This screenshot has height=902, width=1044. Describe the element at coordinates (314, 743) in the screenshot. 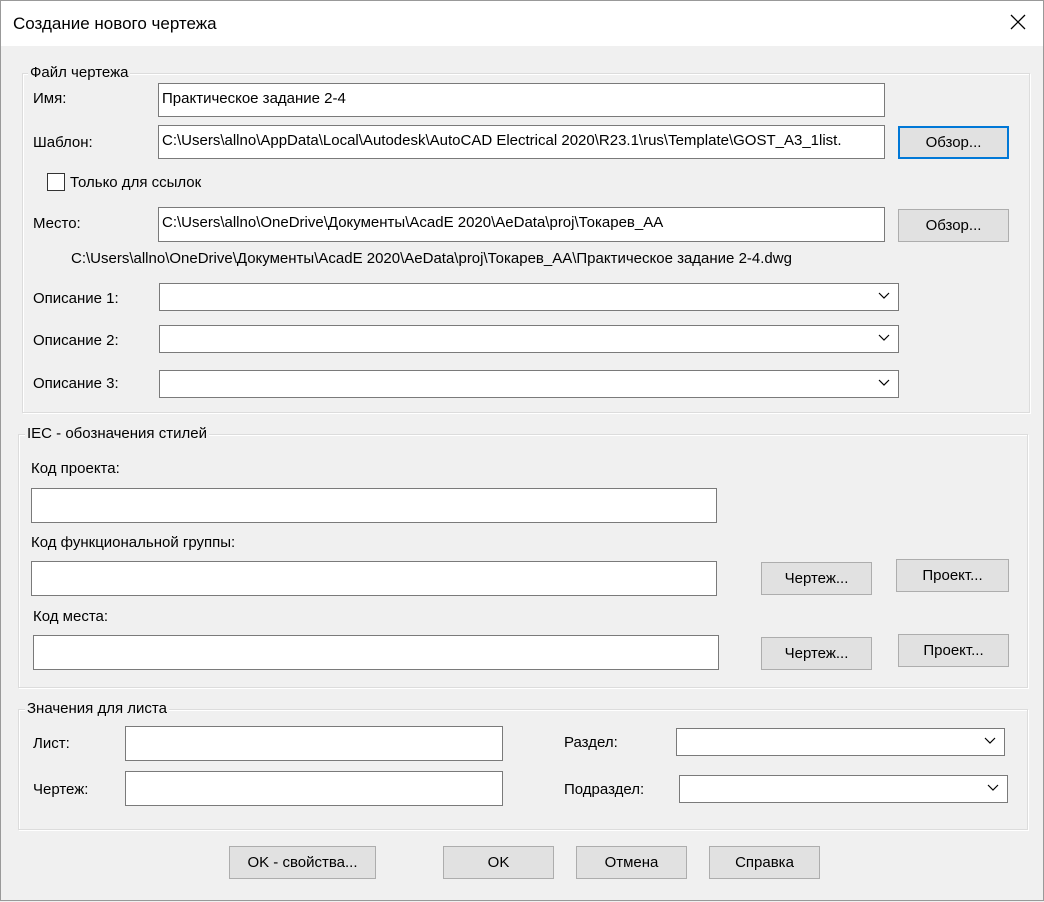

I see `sheet-field` at that location.